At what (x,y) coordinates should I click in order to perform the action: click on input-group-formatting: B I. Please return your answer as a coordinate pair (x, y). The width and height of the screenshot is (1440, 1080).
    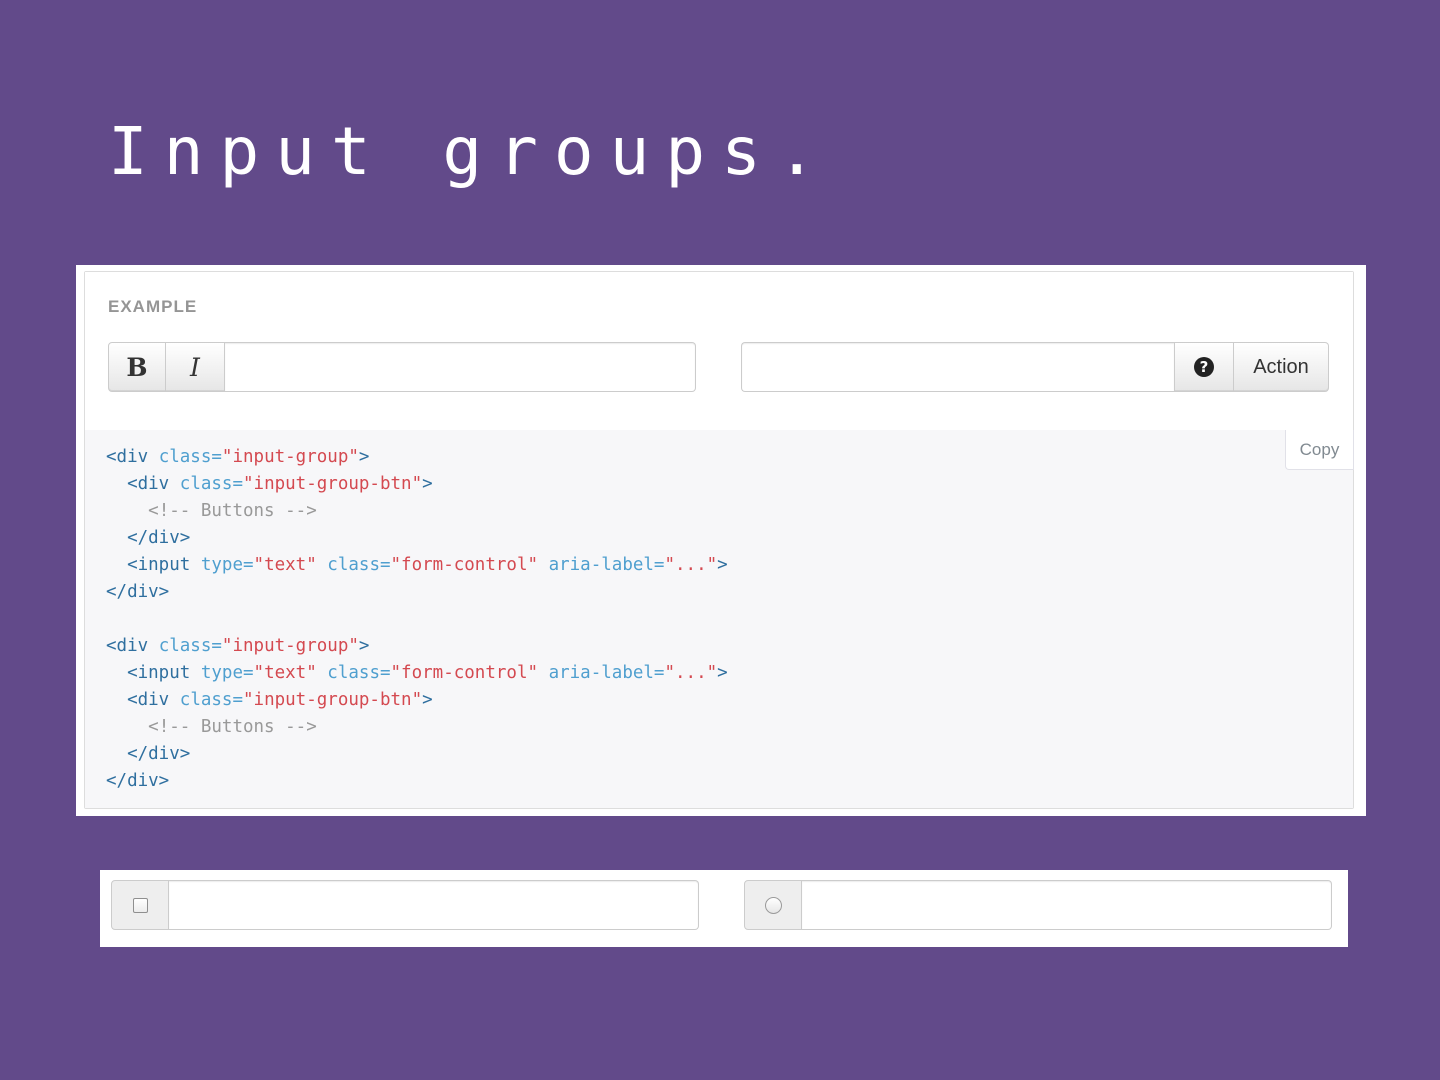
    Looking at the image, I should click on (402, 367).